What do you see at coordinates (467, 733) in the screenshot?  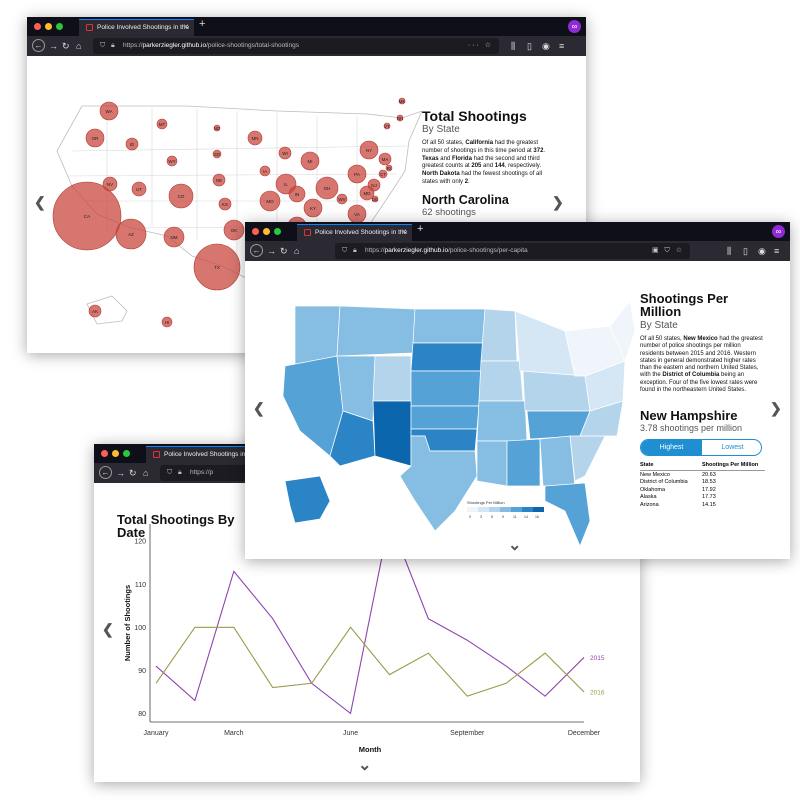 I see `x-tick-label: September` at bounding box center [467, 733].